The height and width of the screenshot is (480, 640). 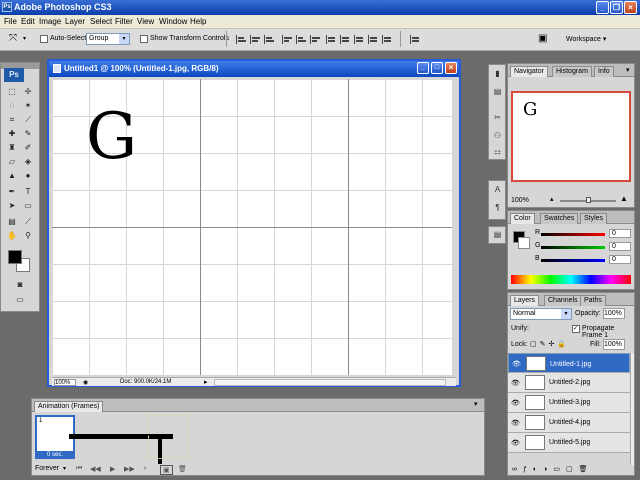 What do you see at coordinates (616, 7) in the screenshot?
I see `restore-button: ❐` at bounding box center [616, 7].